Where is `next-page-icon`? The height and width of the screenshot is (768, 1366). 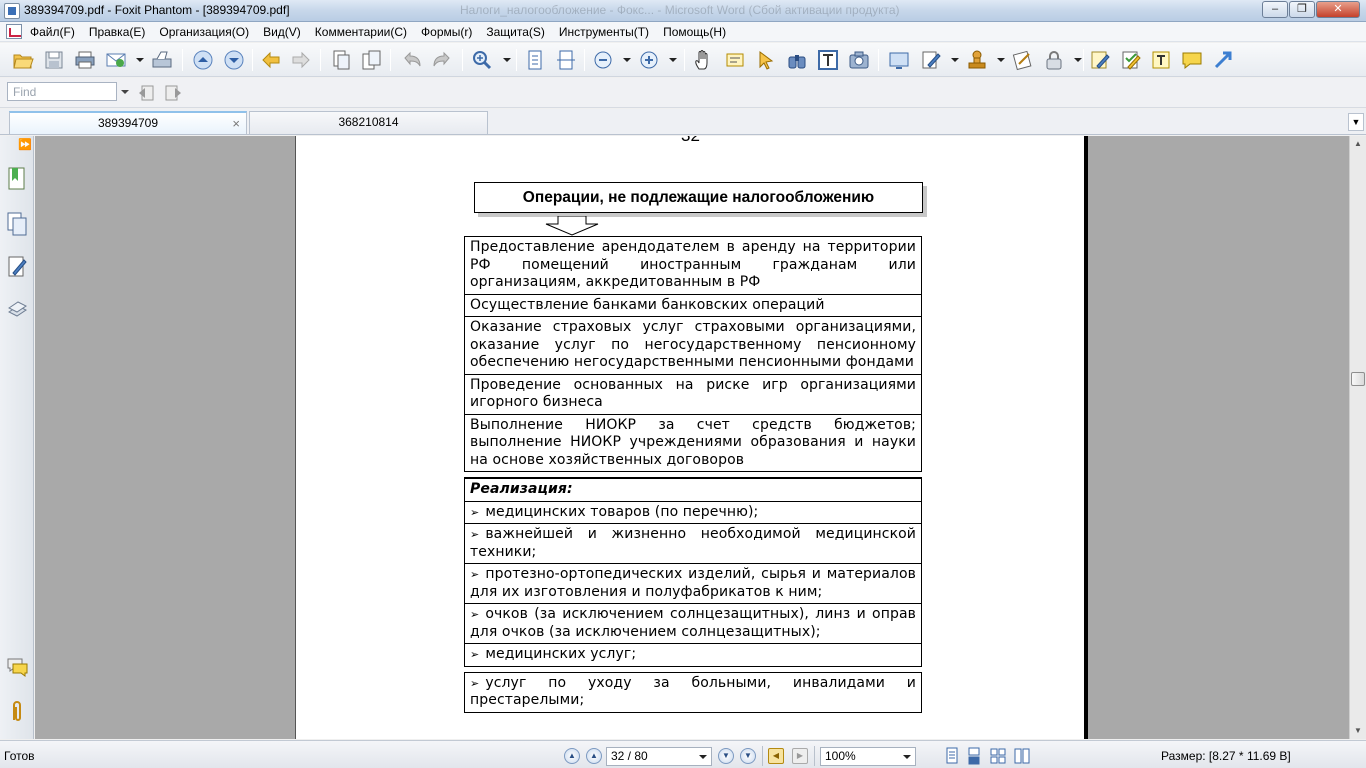 next-page-icon is located at coordinates (234, 60).